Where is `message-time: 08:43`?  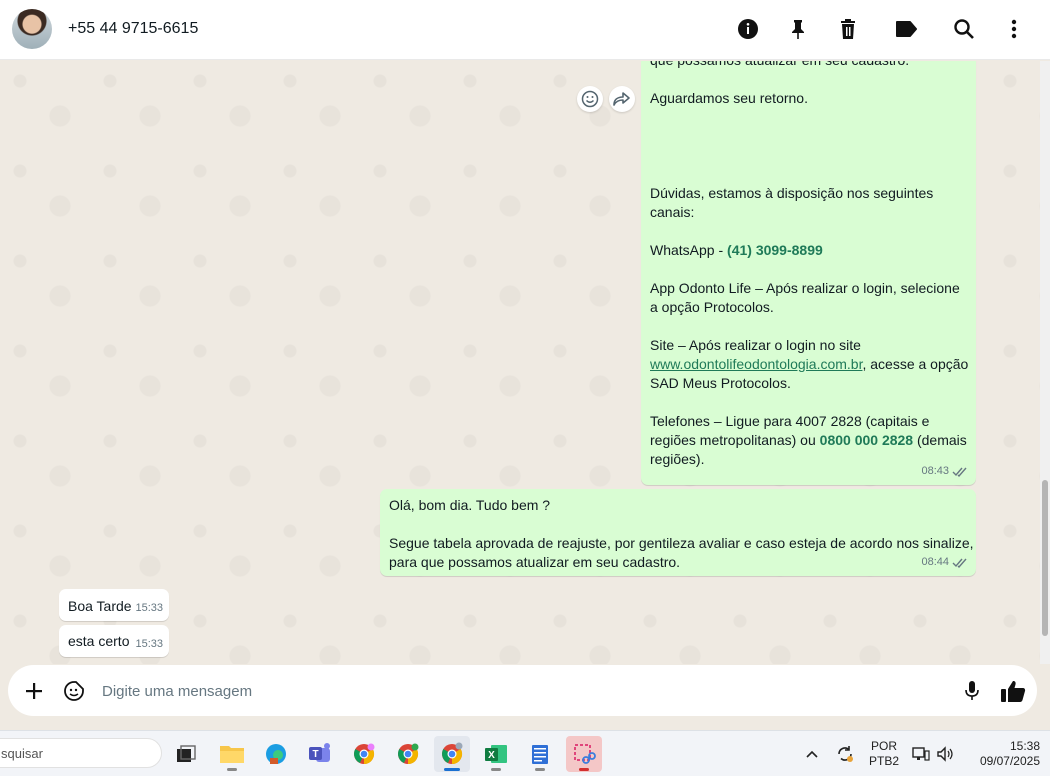 message-time: 08:43 is located at coordinates (935, 471).